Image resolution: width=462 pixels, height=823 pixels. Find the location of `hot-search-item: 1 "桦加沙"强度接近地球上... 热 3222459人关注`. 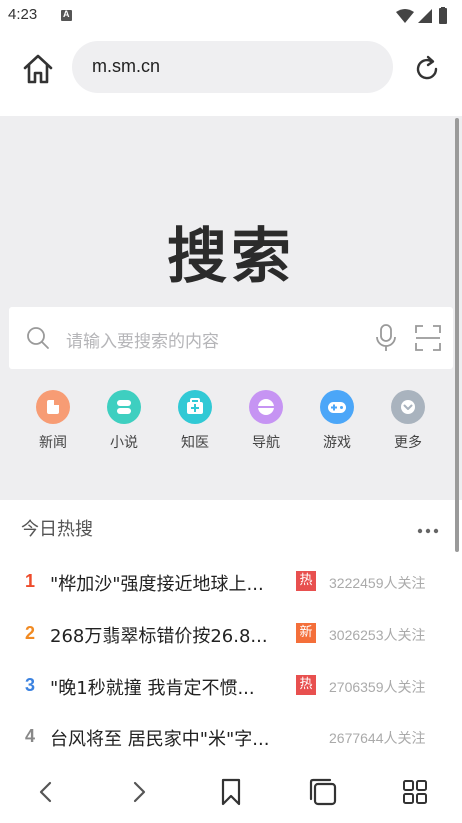

hot-search-item: 1 "桦加沙"强度接近地球上... 热 3222459人关注 is located at coordinates (231, 584).